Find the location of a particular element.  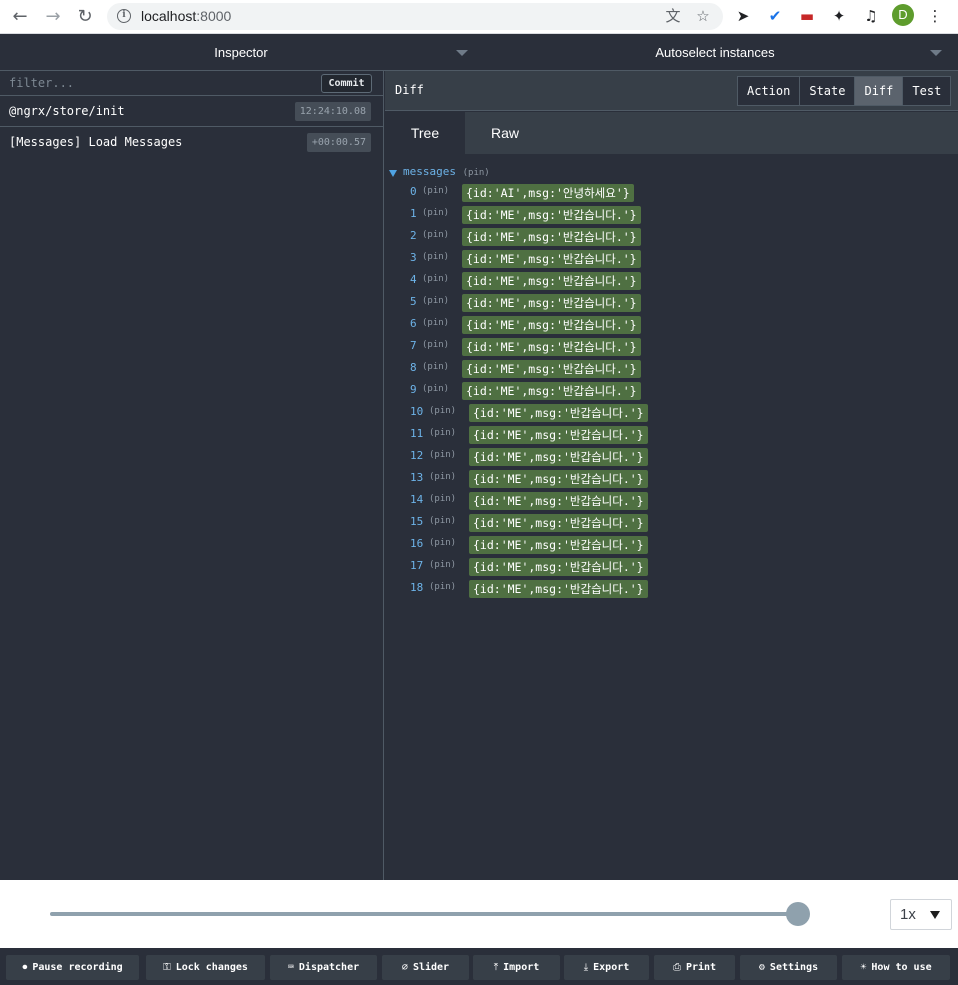

view-tabs: Tree Raw is located at coordinates (671, 133).